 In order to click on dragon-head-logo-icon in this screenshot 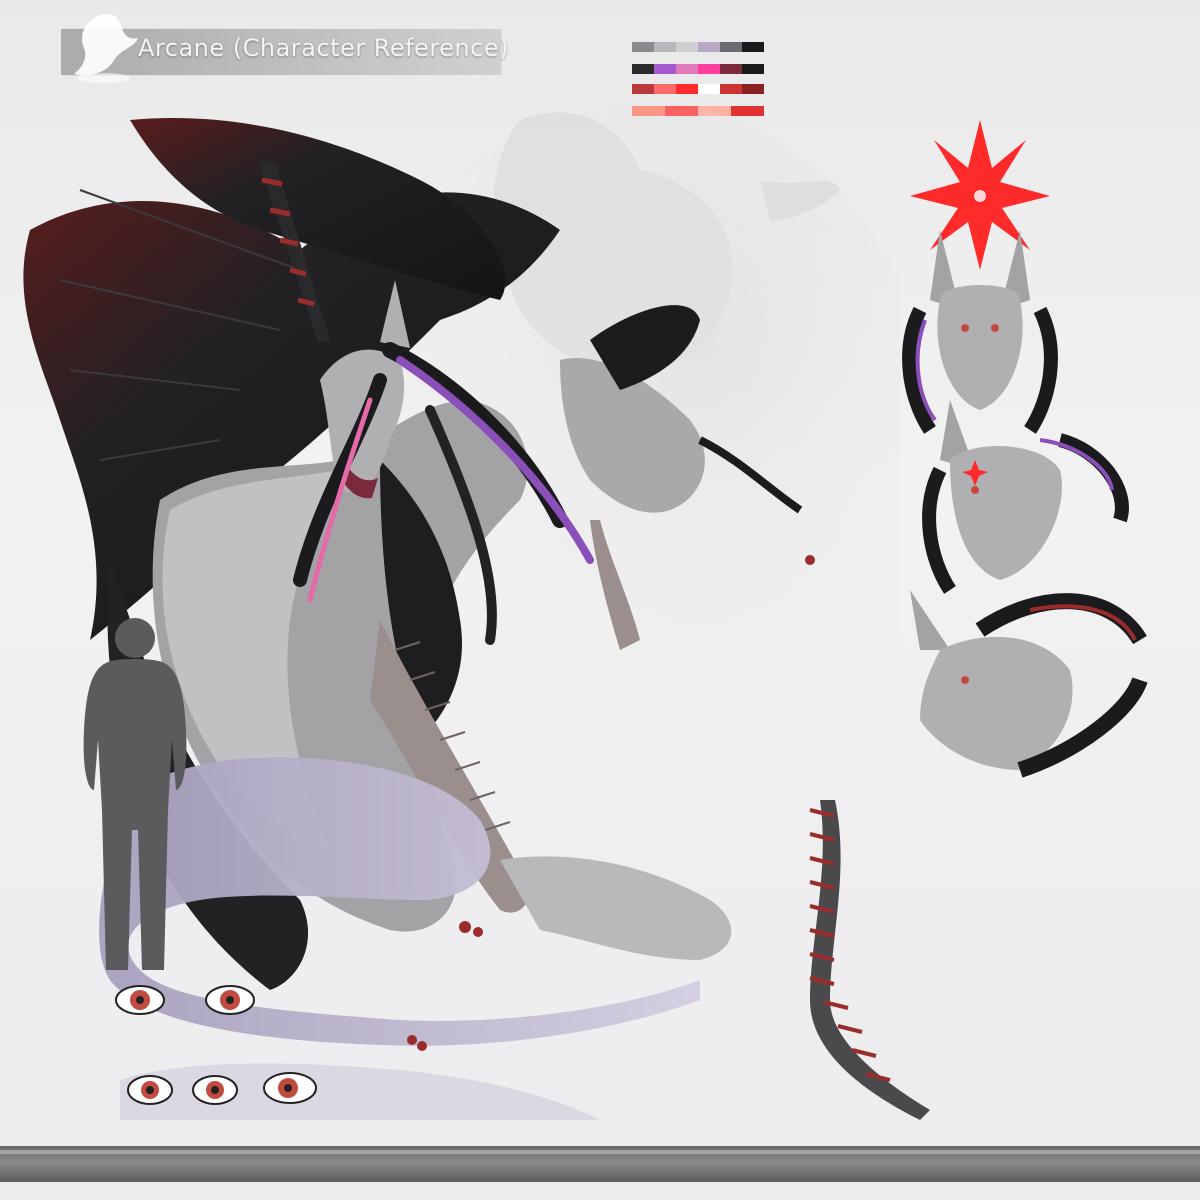, I will do `click(106, 48)`.